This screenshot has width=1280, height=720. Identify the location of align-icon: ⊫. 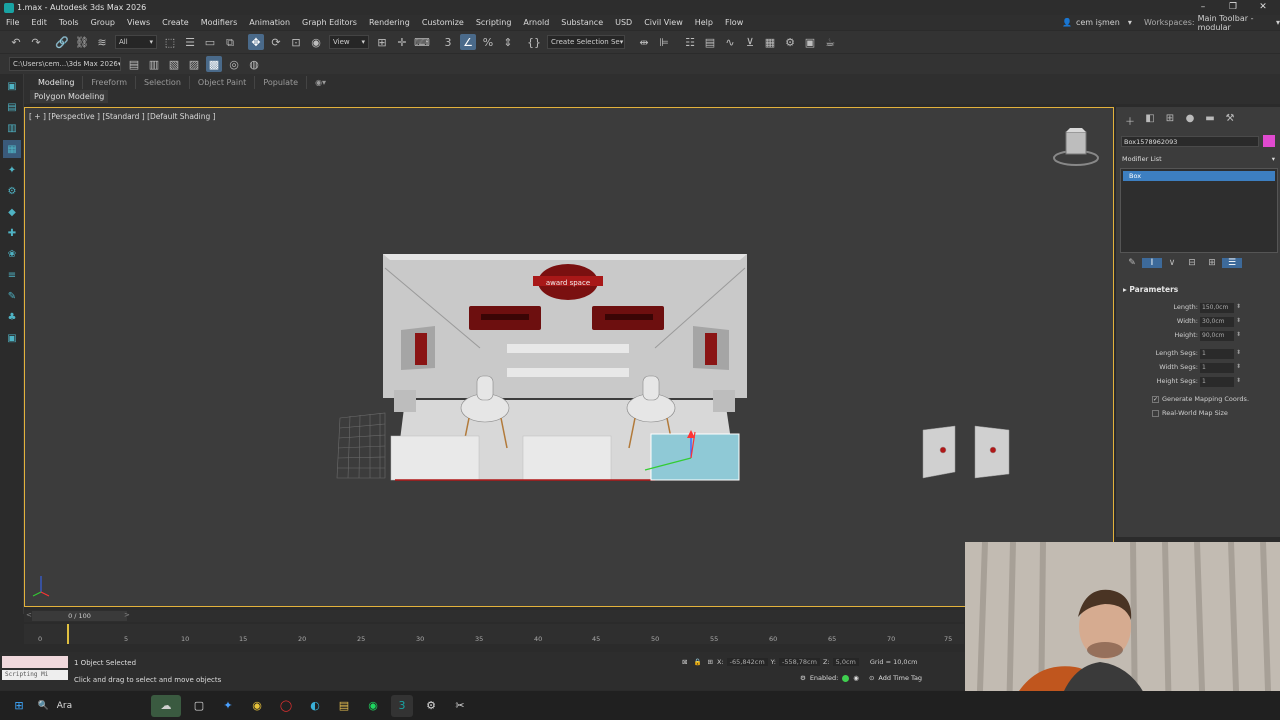
(664, 42).